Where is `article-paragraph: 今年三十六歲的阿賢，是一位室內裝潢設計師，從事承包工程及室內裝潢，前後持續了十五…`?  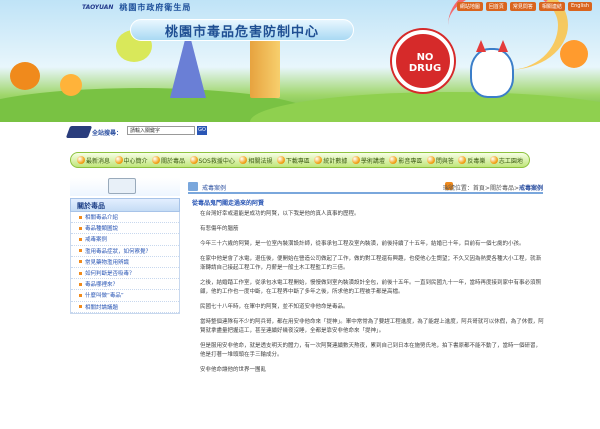
article-paragraph: 今年三十六歲的阿賢，是一位室內裝潢設計師，從事承包工程及室內裝潢，前後持續了十五… is located at coordinates (362, 244).